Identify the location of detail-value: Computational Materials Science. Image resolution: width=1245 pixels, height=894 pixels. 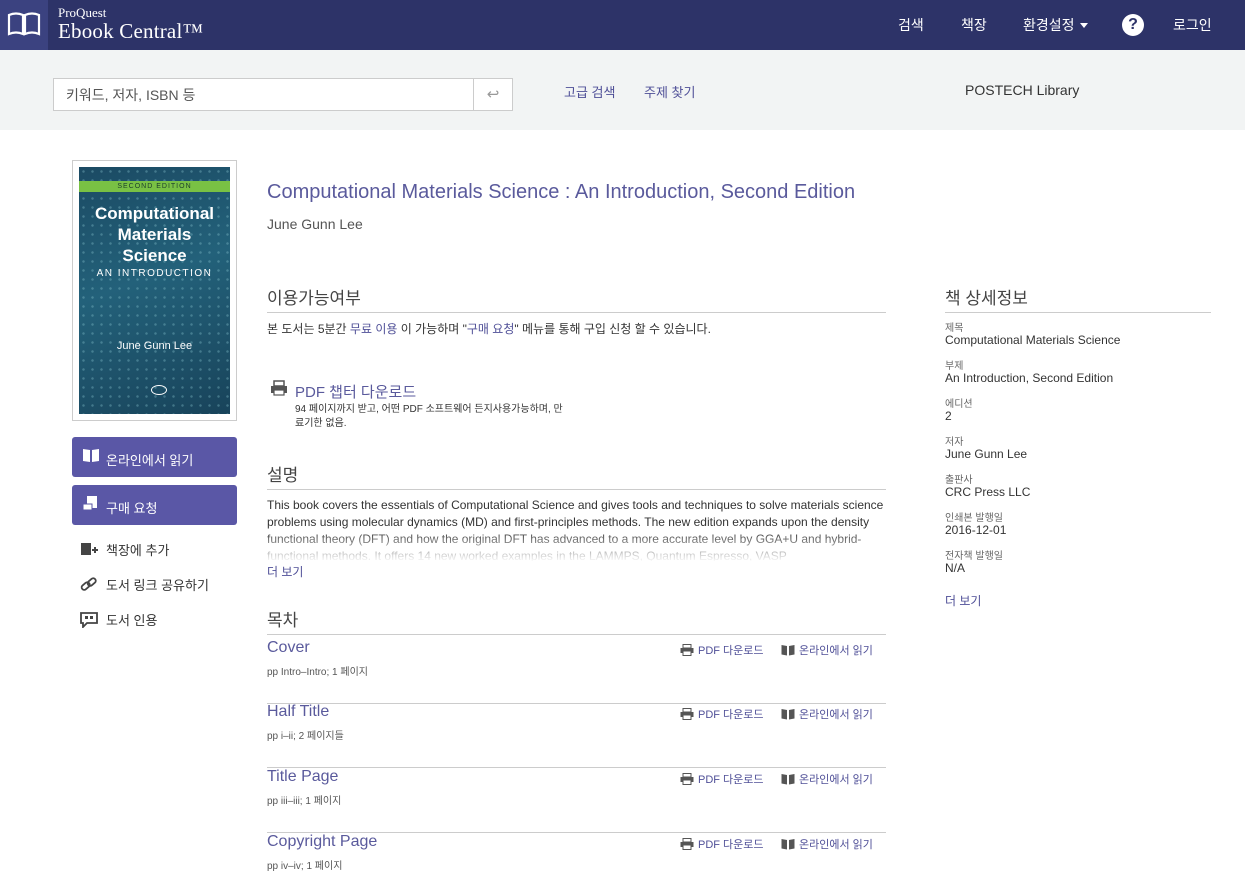
(1033, 340).